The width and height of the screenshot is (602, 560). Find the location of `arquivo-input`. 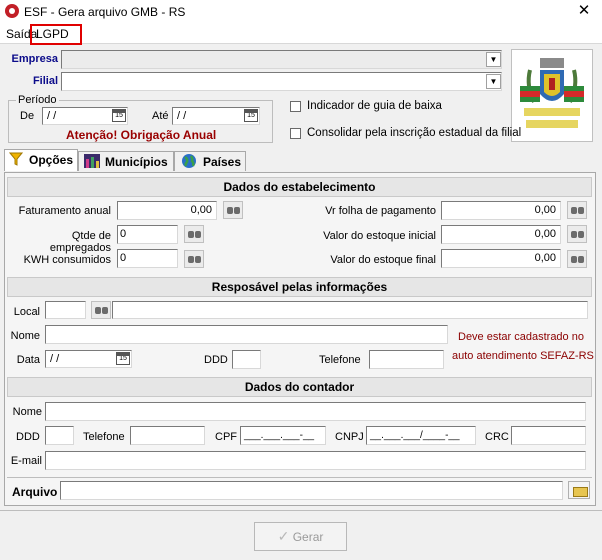

arquivo-input is located at coordinates (311, 490).